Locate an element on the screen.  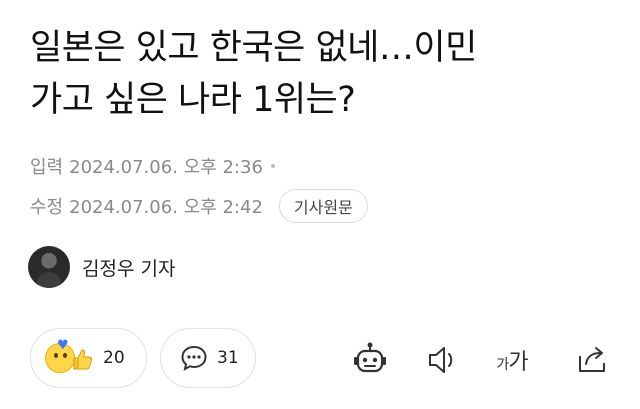
edit-label: 수정 is located at coordinates (47, 207).